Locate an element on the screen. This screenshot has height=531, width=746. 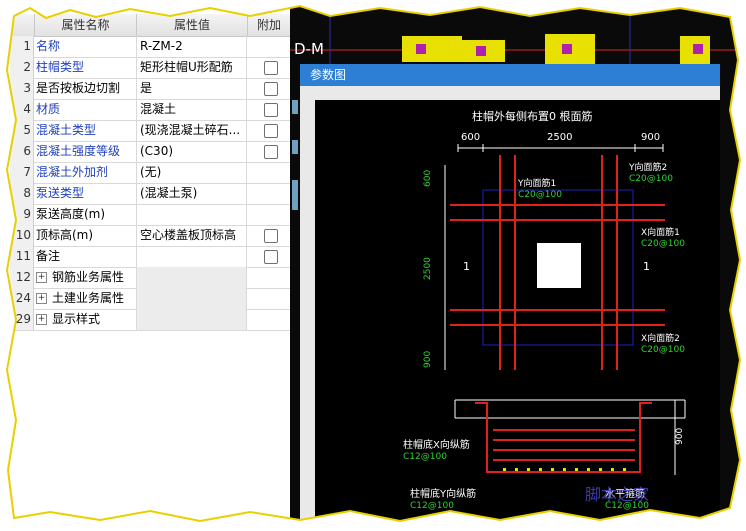
dim-left-3: 900 is located at coordinates (428, 359).